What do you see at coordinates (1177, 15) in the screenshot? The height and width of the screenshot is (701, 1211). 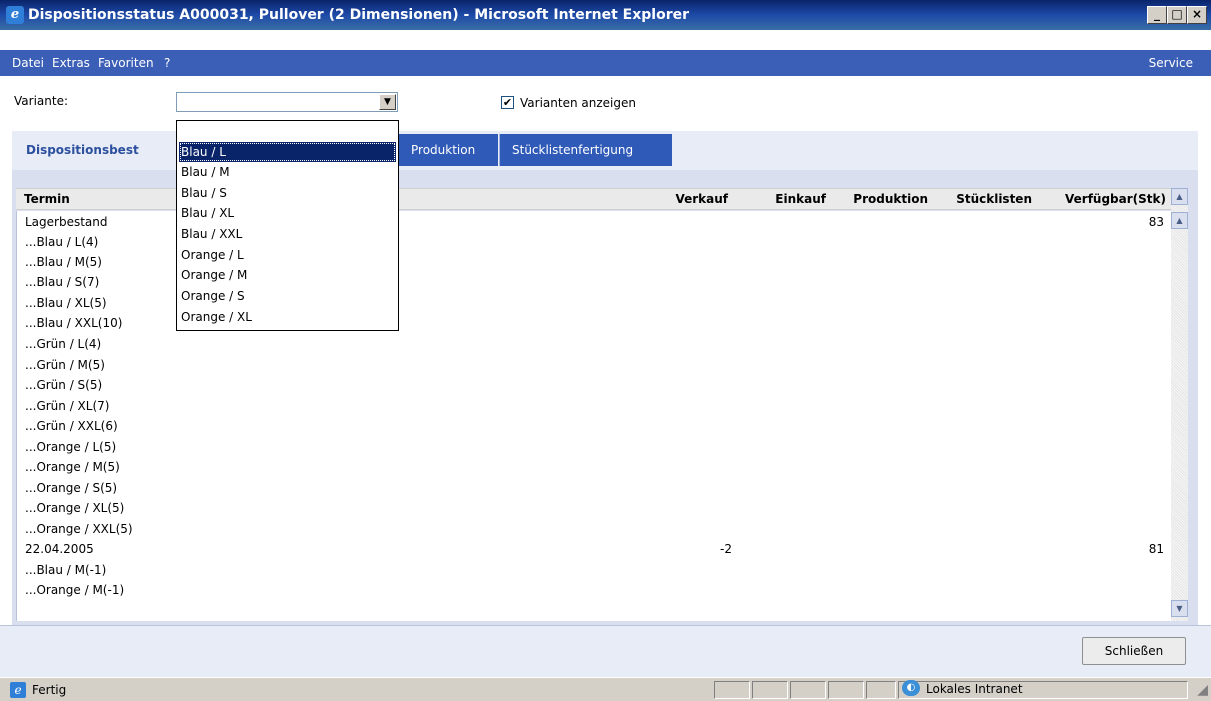 I see `maximize-button: □` at bounding box center [1177, 15].